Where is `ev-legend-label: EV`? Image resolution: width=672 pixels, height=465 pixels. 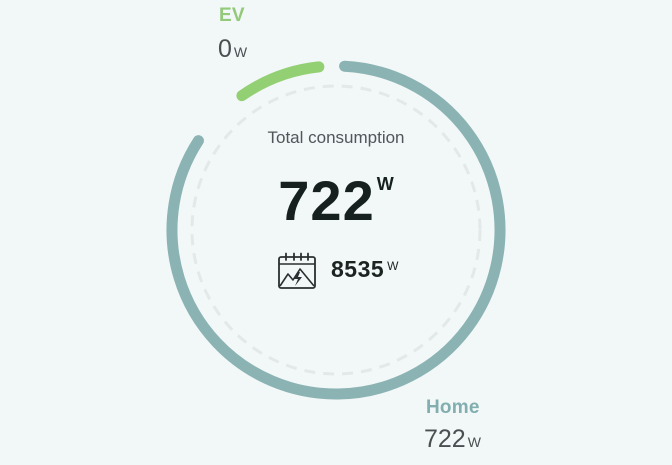 ev-legend-label: EV is located at coordinates (232, 15).